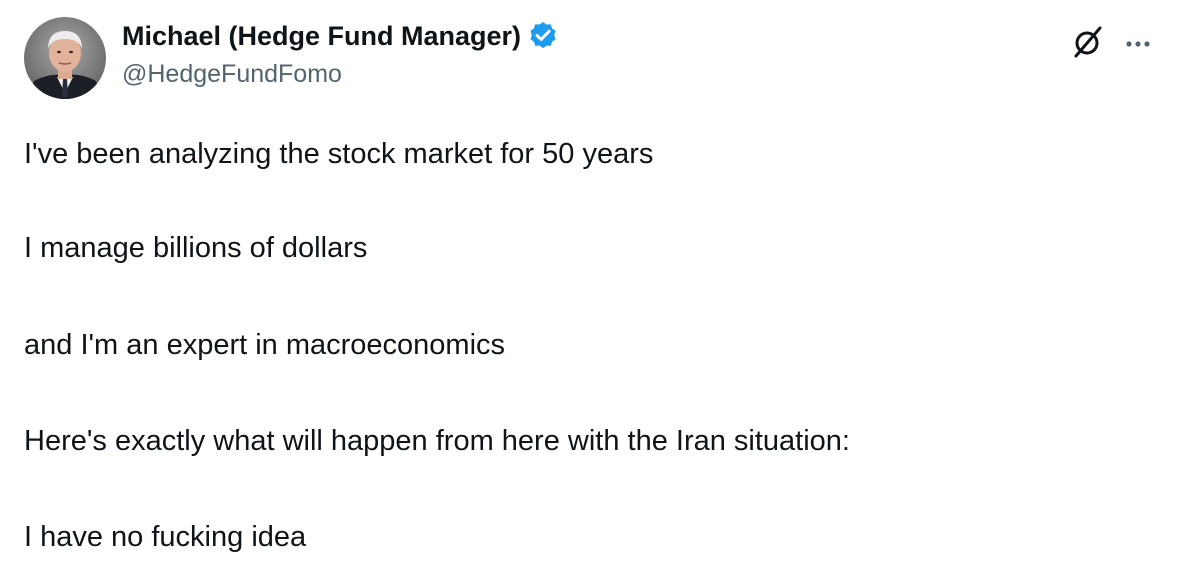 Image resolution: width=1179 pixels, height=576 pixels. What do you see at coordinates (1088, 42) in the screenshot?
I see `grok-icon` at bounding box center [1088, 42].